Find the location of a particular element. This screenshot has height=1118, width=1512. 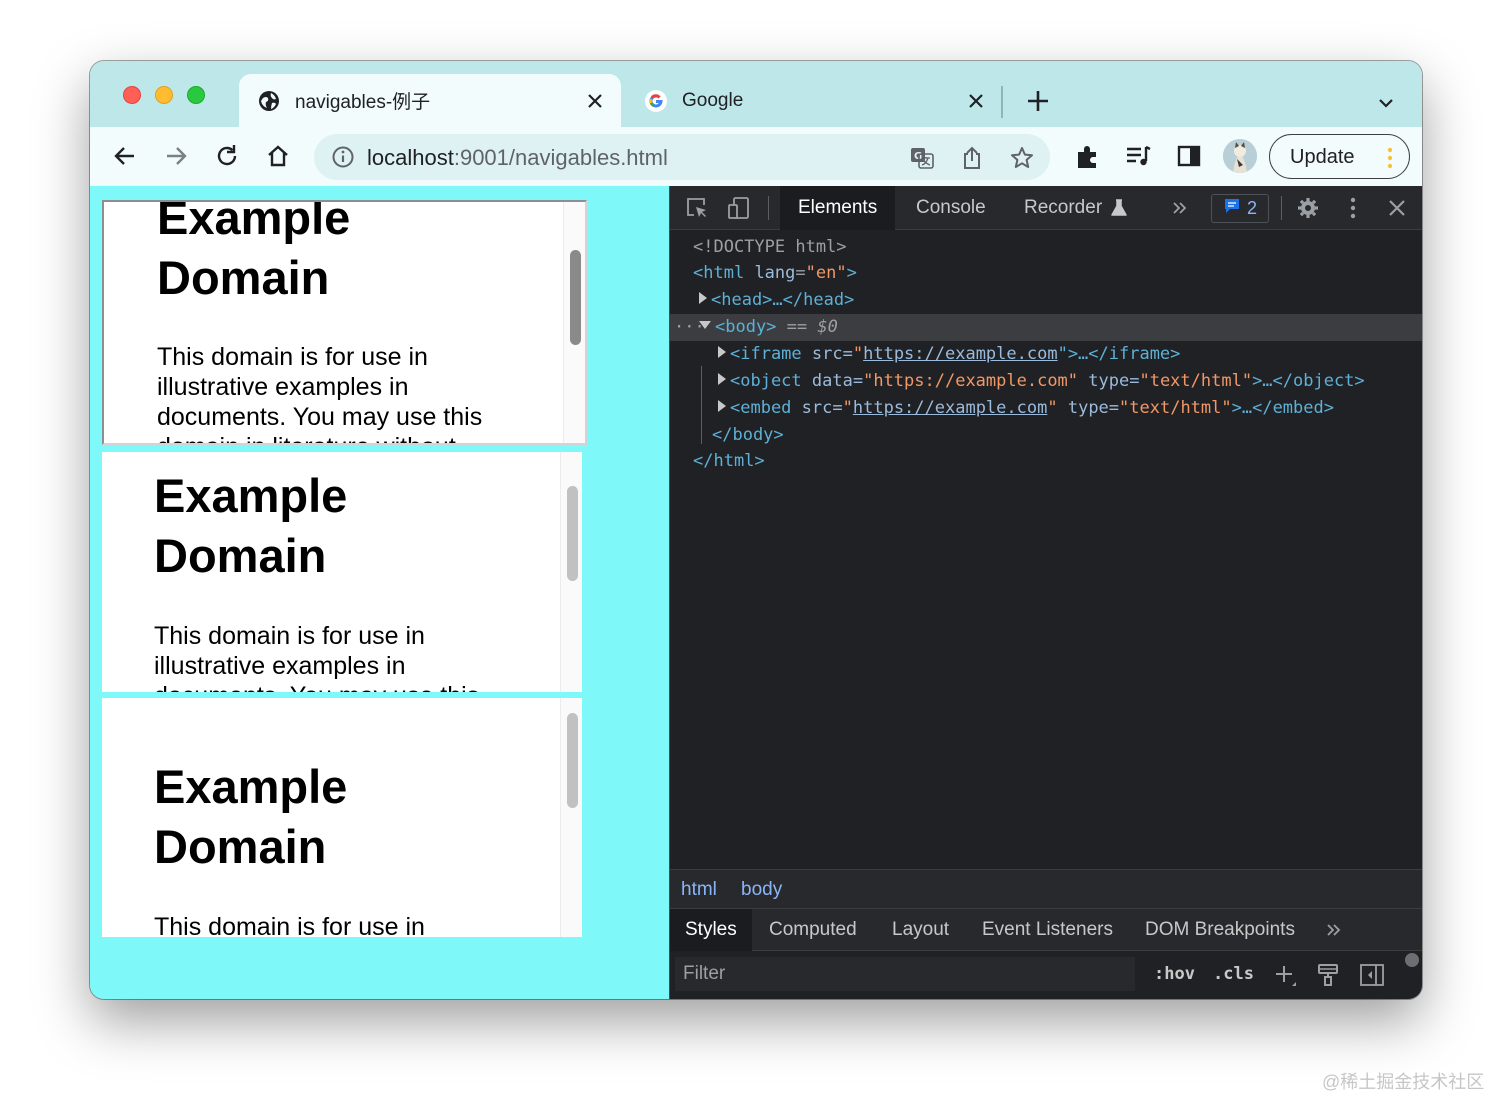

attr-name: src= is located at coordinates (822, 408).